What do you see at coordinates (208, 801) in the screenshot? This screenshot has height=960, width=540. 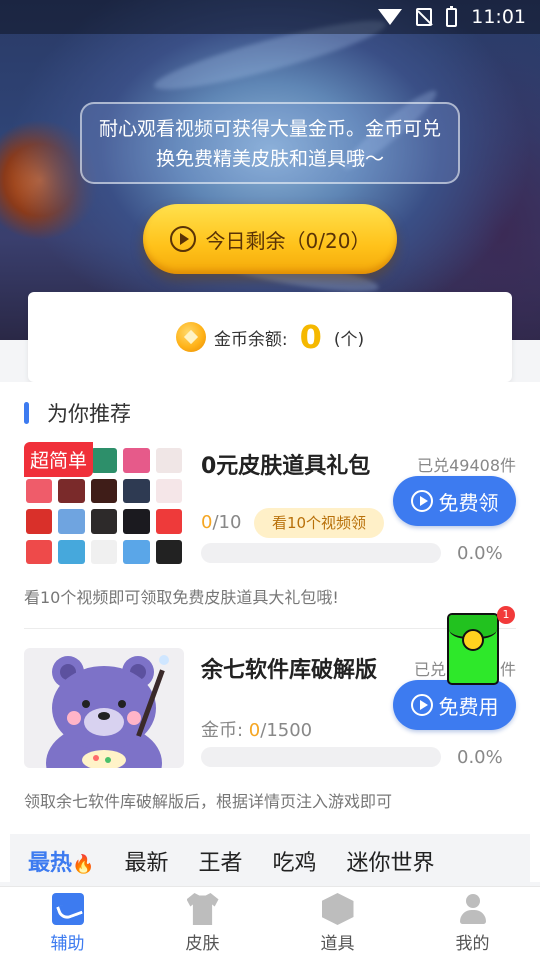 I see `item-description: 领取余七软件库破解版后，根据详情页注入游戏即可` at bounding box center [208, 801].